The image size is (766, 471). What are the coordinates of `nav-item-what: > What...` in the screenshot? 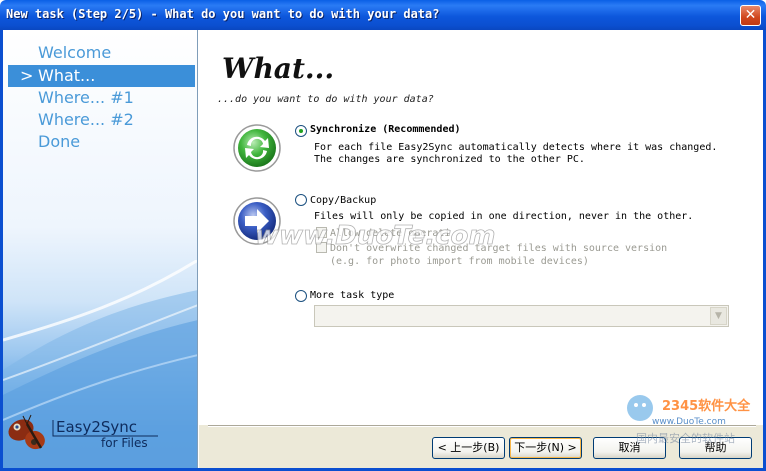 It's located at (101, 76).